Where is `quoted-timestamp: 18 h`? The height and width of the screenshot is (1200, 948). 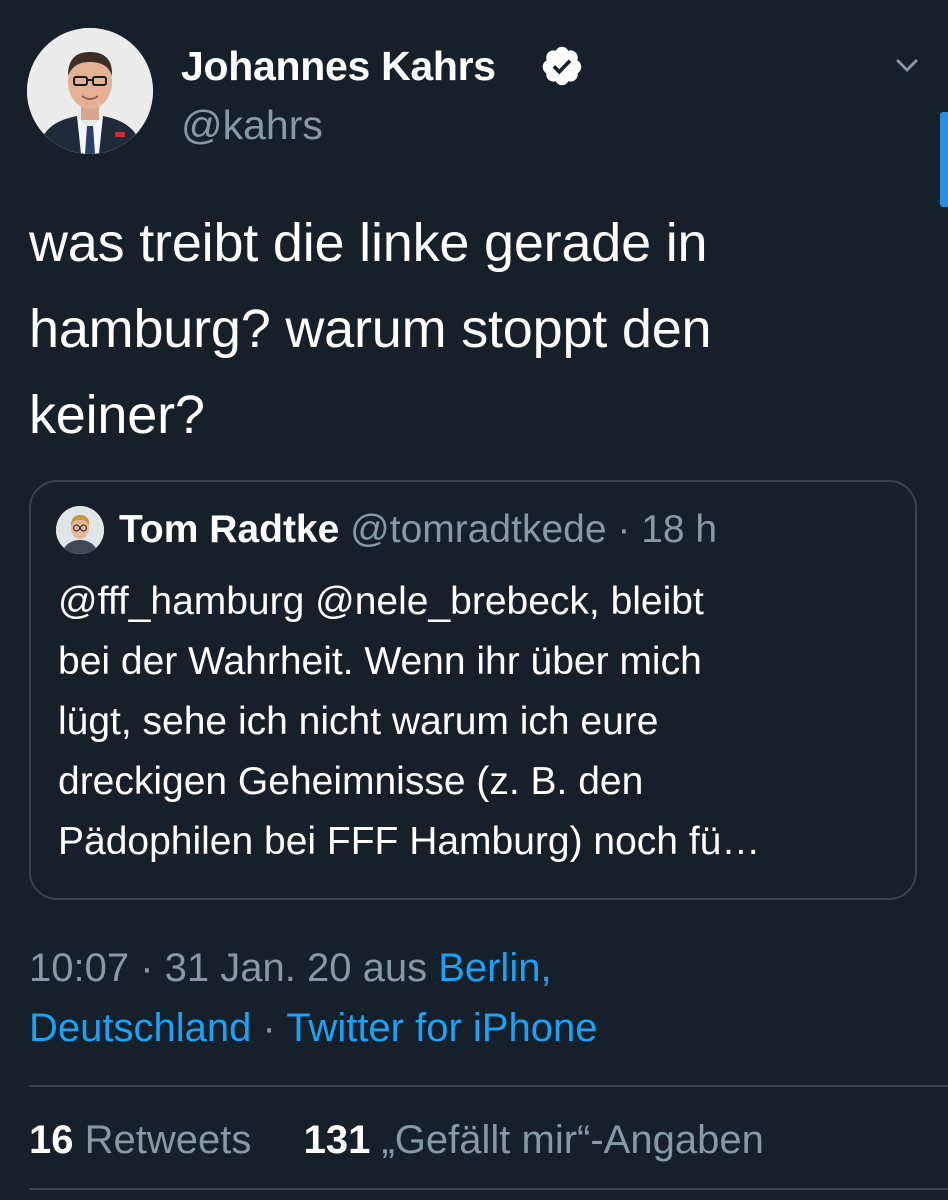 quoted-timestamp: 18 h is located at coordinates (679, 529).